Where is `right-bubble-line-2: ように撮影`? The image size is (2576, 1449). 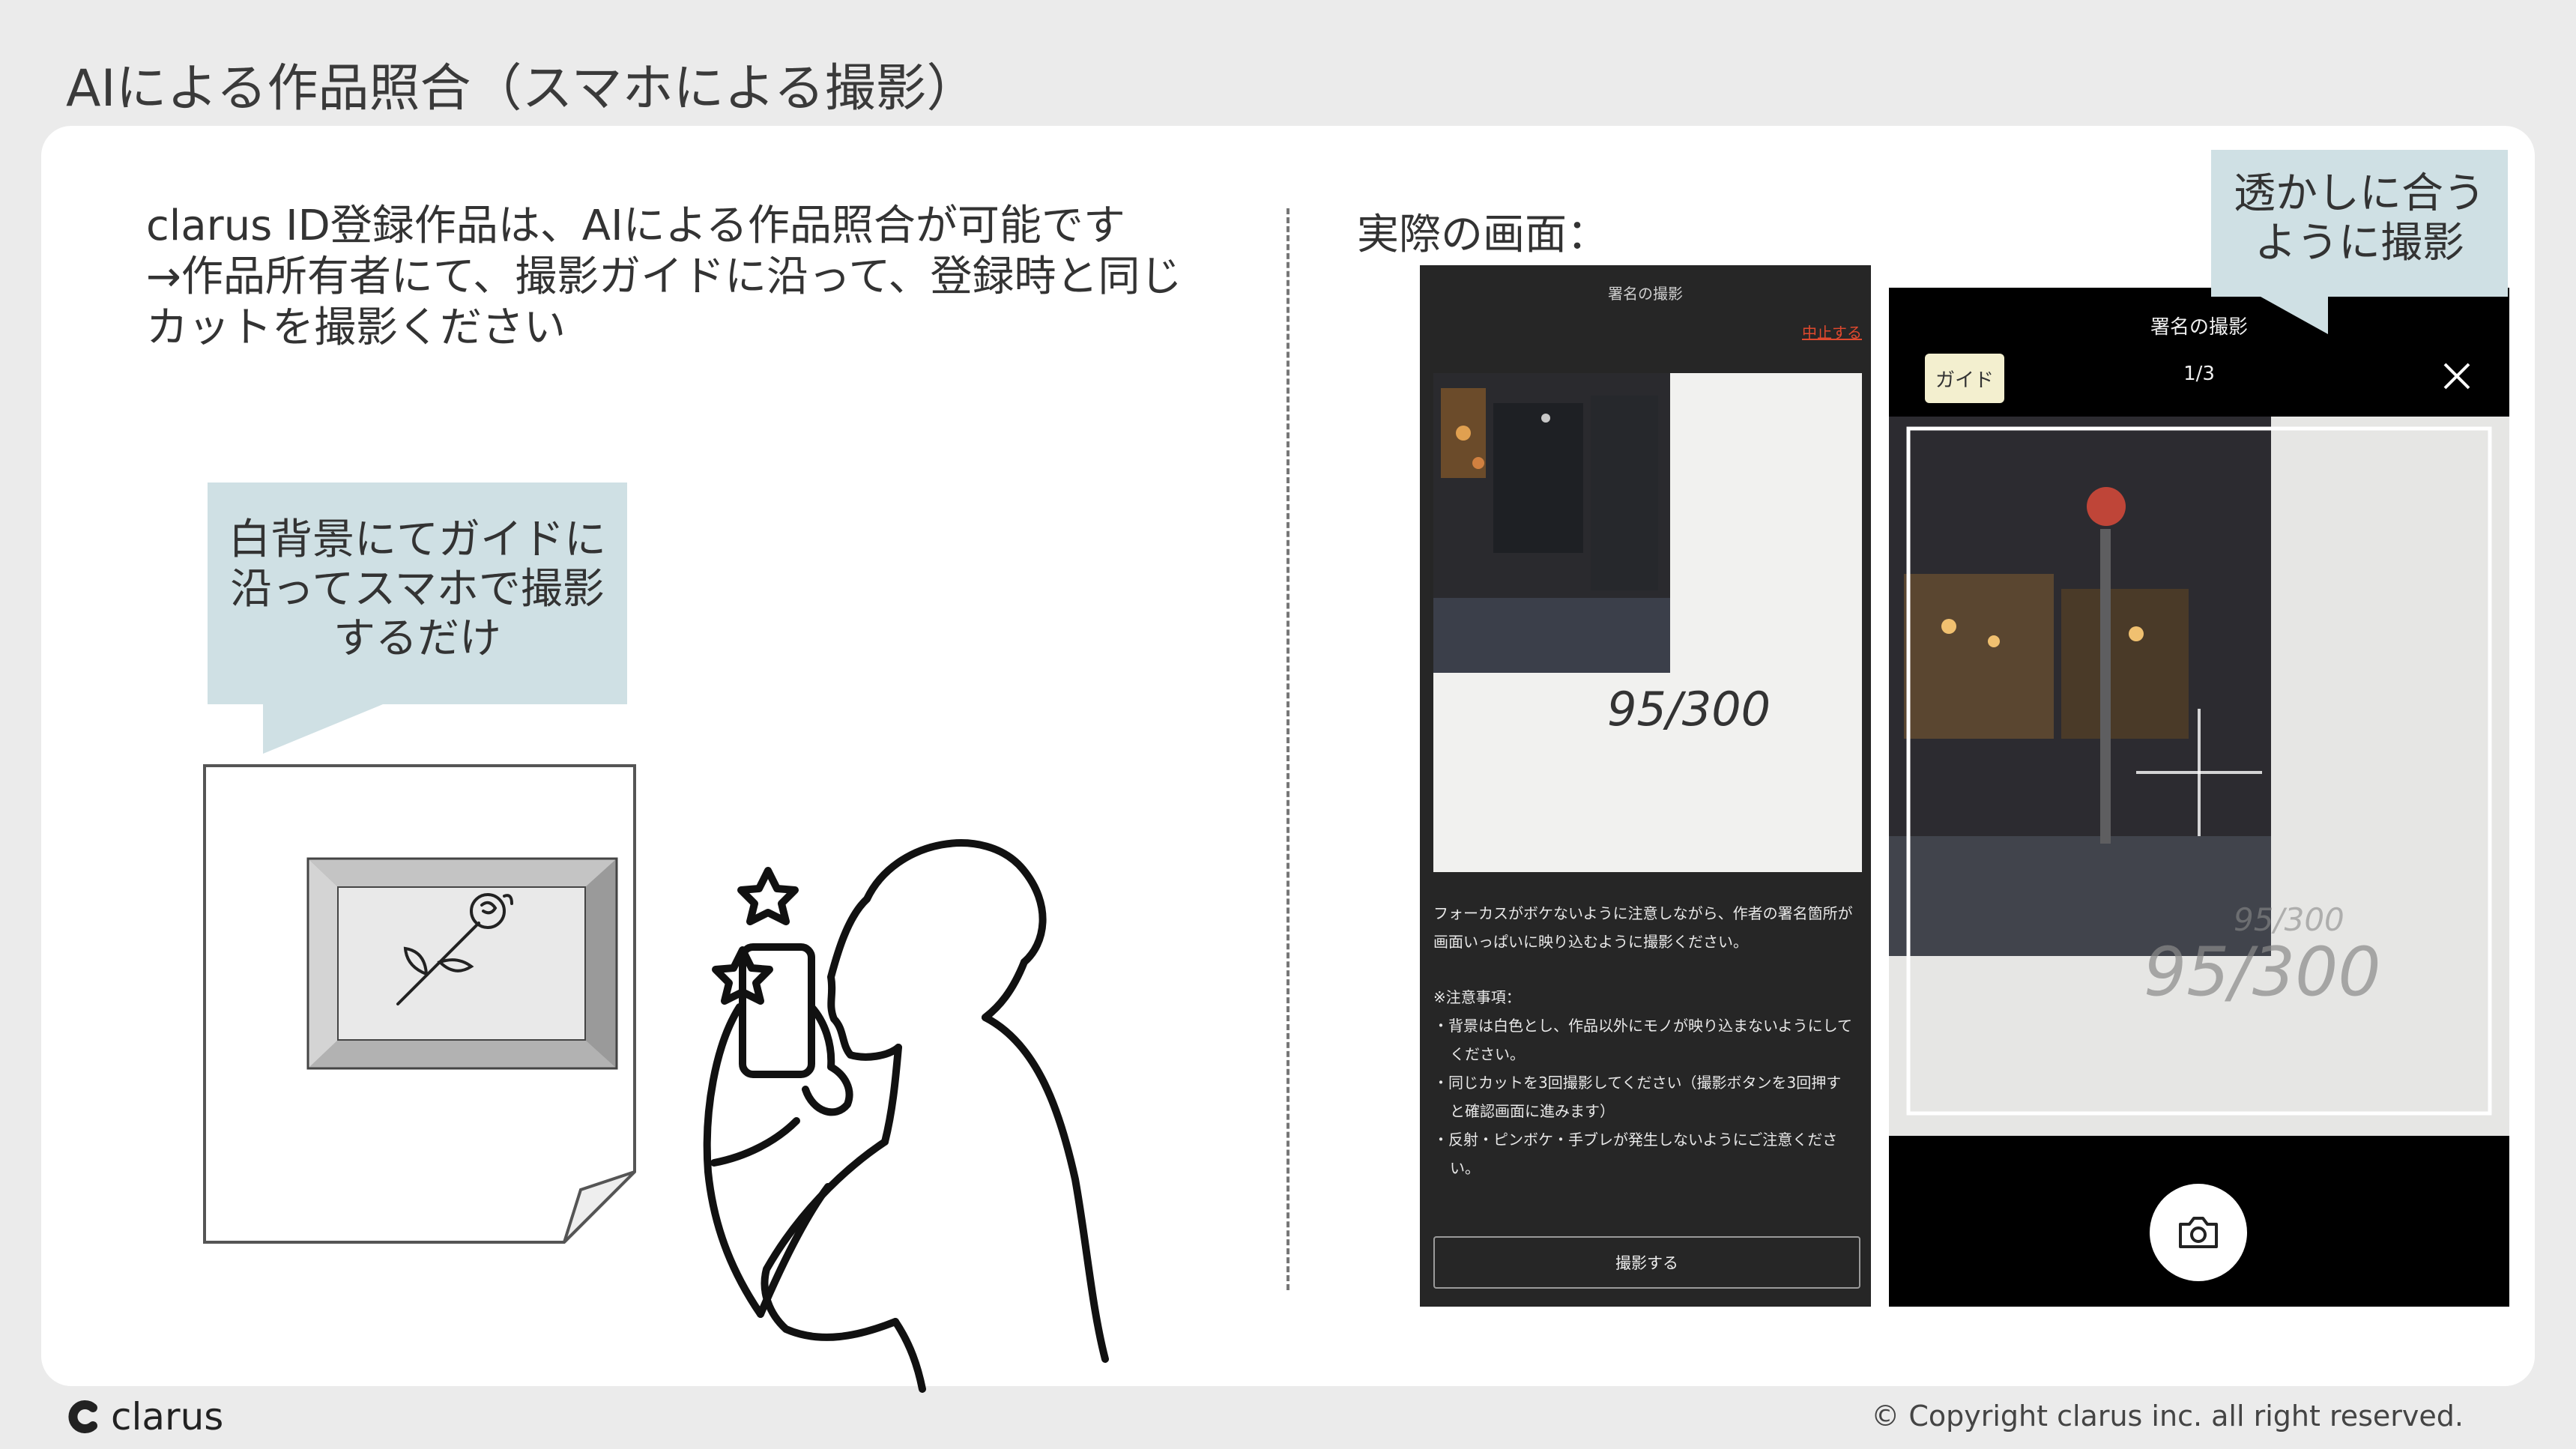 right-bubble-line-2: ように撮影 is located at coordinates (2359, 243).